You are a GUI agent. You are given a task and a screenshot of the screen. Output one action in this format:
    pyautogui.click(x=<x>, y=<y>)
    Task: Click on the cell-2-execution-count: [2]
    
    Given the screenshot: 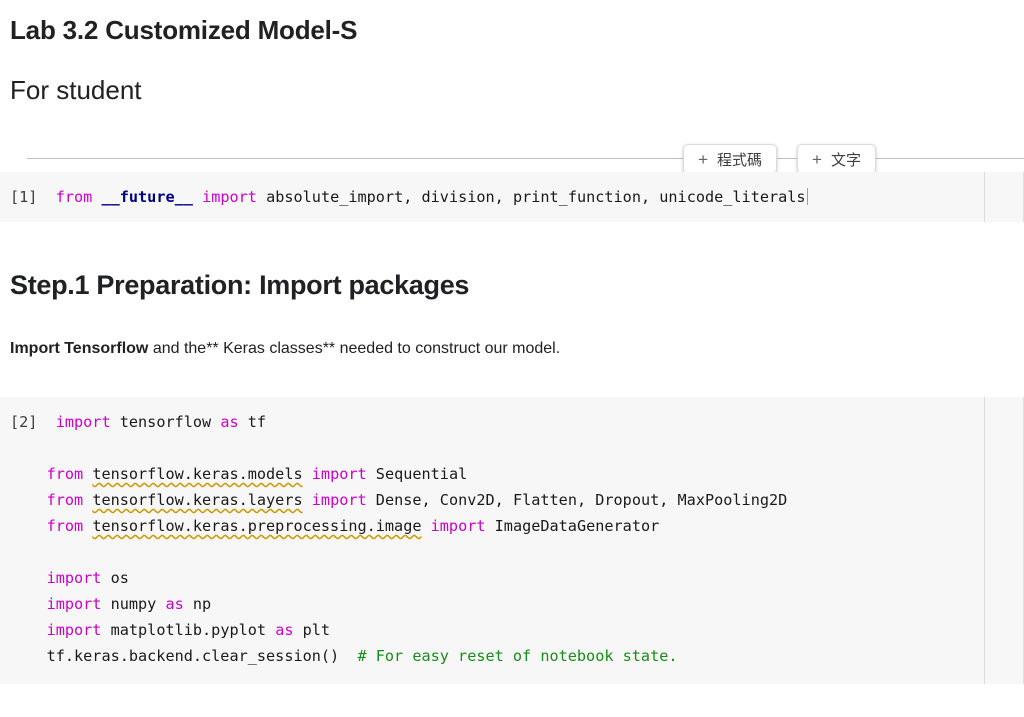 What is the action you would take?
    pyautogui.click(x=23, y=422)
    